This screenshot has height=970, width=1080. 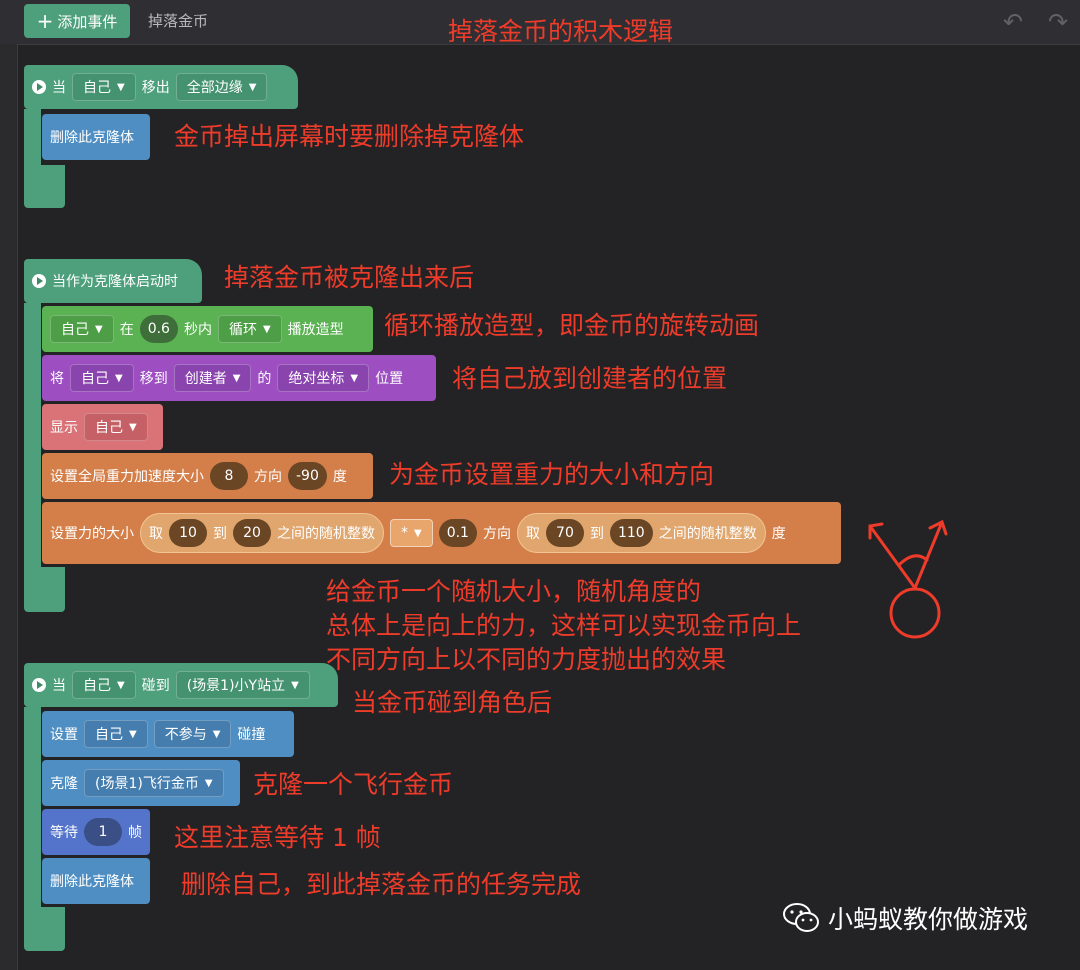 What do you see at coordinates (188, 533) in the screenshot?
I see `min-input: 10` at bounding box center [188, 533].